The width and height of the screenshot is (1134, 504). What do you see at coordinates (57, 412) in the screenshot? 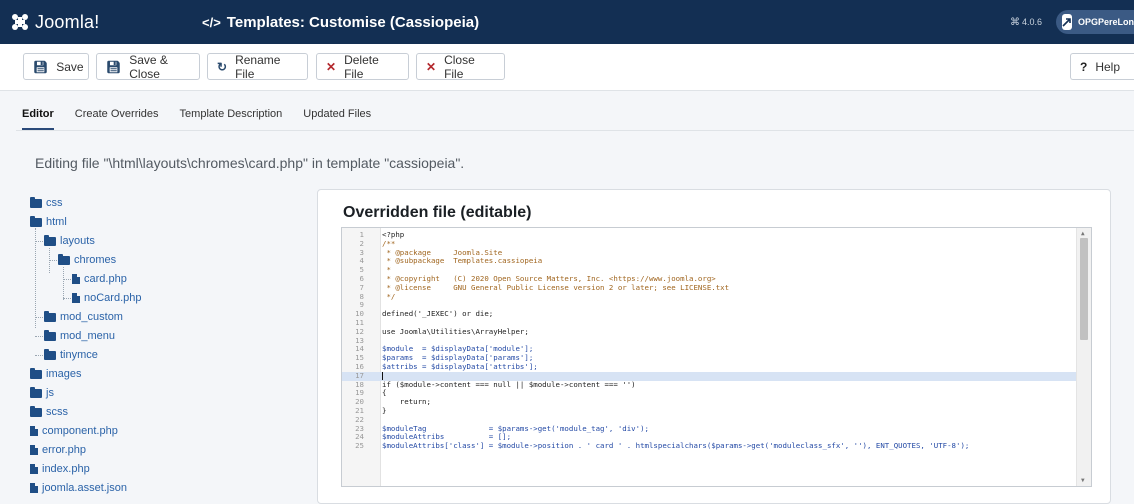
I see `tree-label: scss` at bounding box center [57, 412].